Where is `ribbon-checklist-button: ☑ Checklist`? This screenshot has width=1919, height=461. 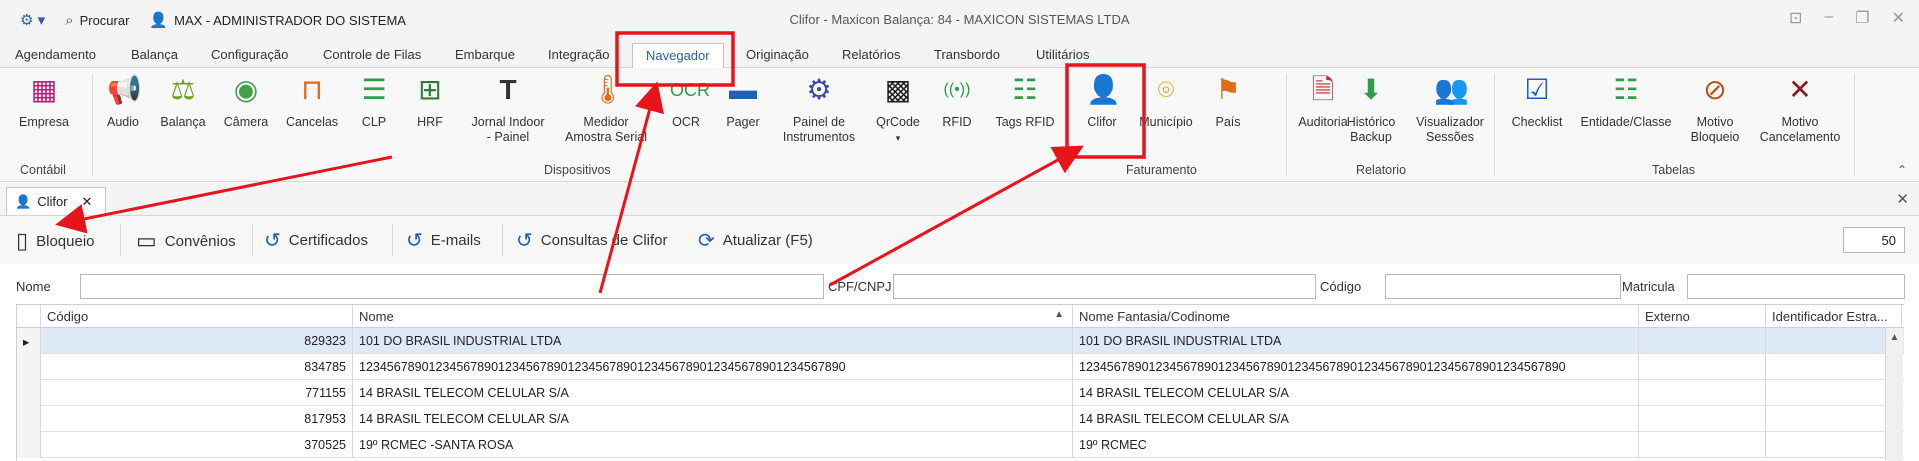
ribbon-checklist-button: ☑ Checklist is located at coordinates (1537, 102).